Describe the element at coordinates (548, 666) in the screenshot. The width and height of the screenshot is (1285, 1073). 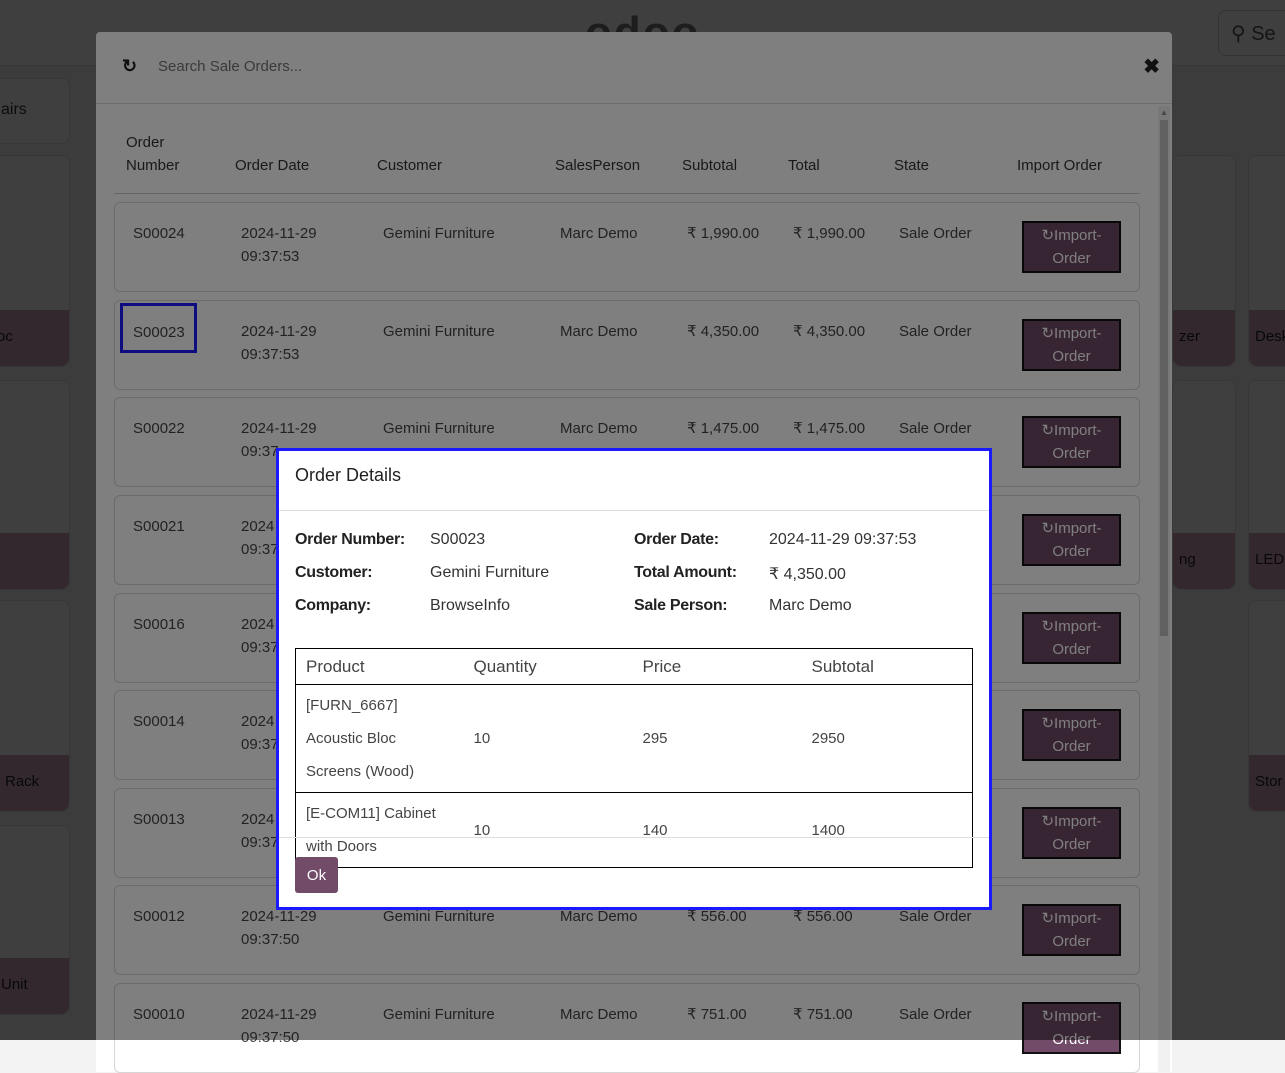
I see `col-quantity: Quantity` at that location.